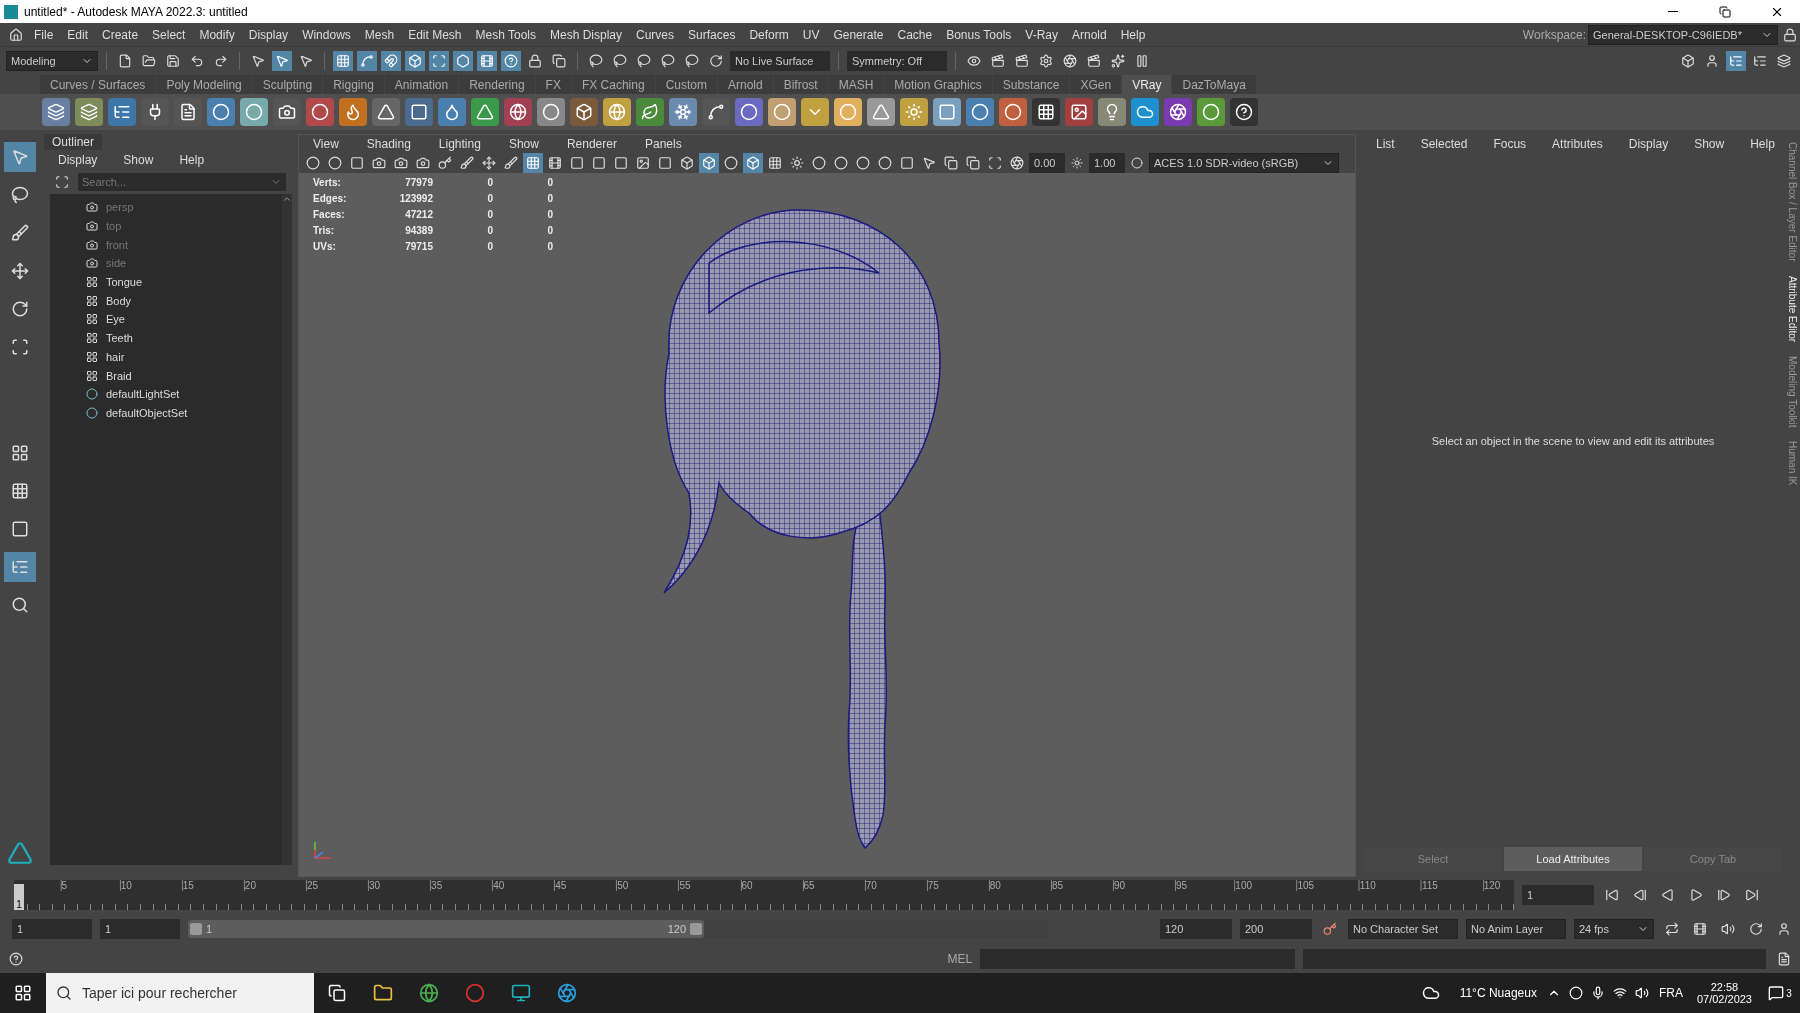  I want to click on outliner-item: hair, so click(166, 357).